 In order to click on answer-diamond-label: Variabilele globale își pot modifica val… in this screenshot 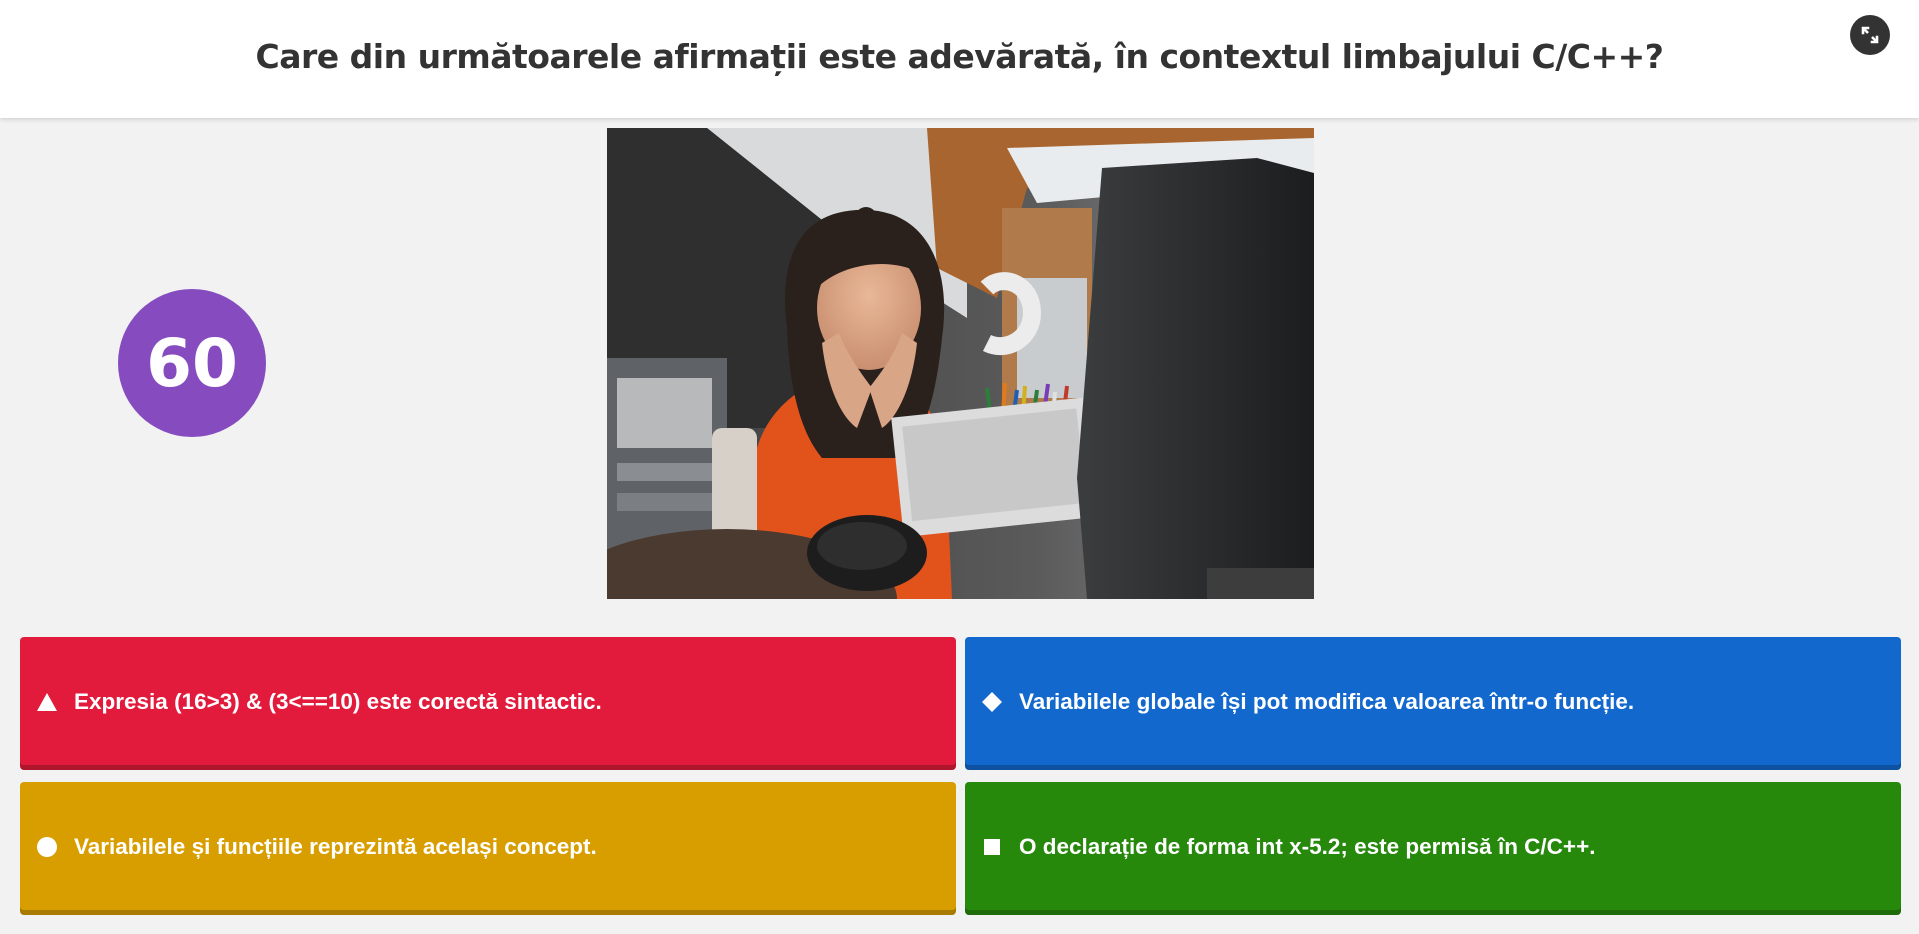, I will do `click(1327, 701)`.